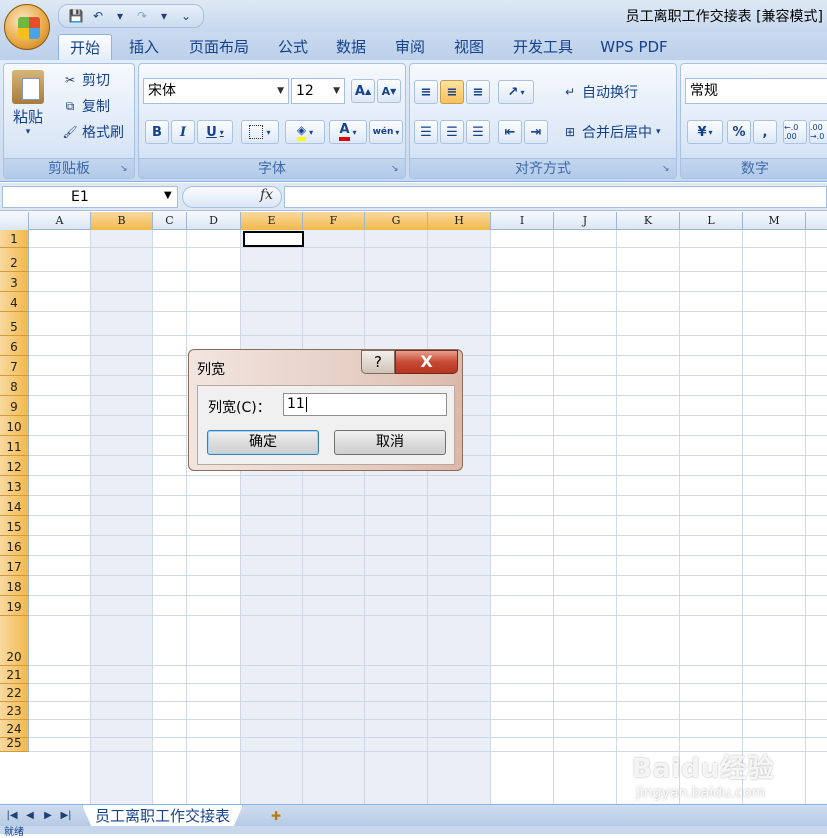 This screenshot has width=827, height=838. What do you see at coordinates (157, 132) in the screenshot?
I see `bold-button: B` at bounding box center [157, 132].